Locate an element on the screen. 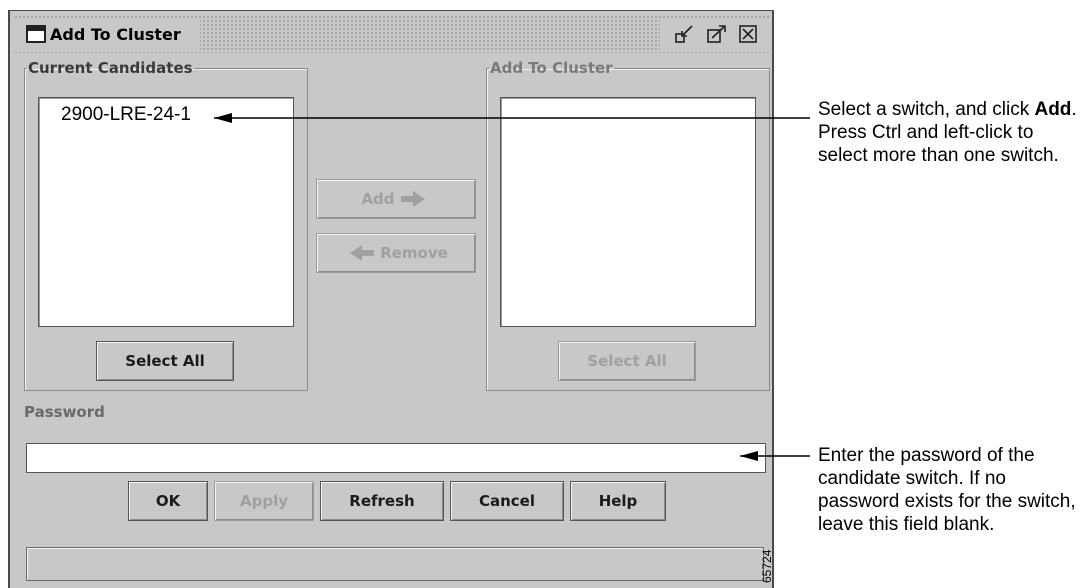 This screenshot has height=588, width=1091. figure-number: 65724 is located at coordinates (767, 566).